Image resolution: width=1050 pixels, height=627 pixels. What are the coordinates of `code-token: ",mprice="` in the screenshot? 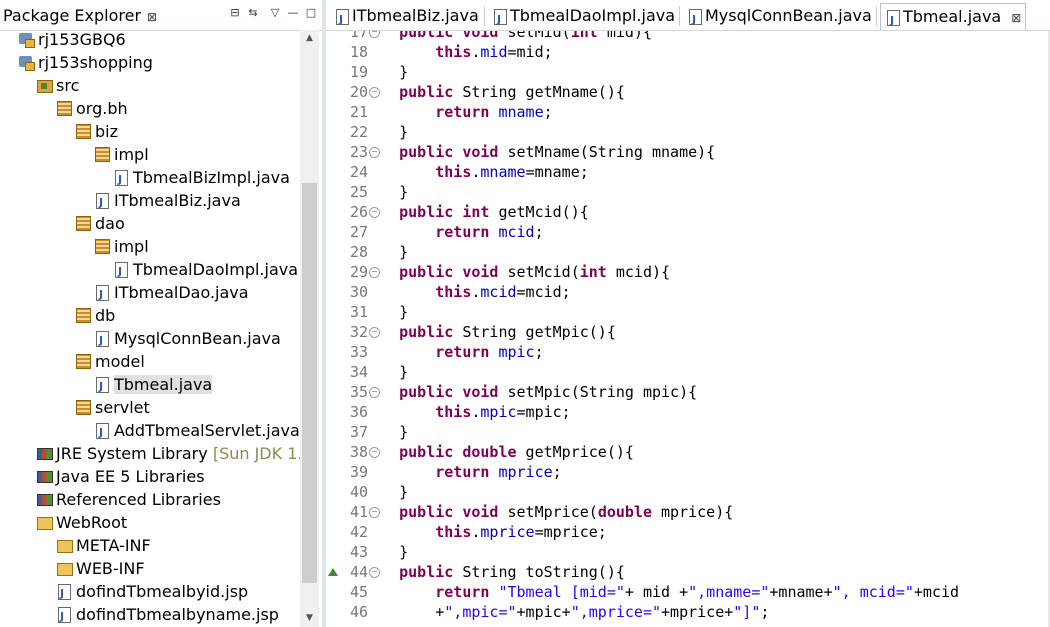 It's located at (616, 612).